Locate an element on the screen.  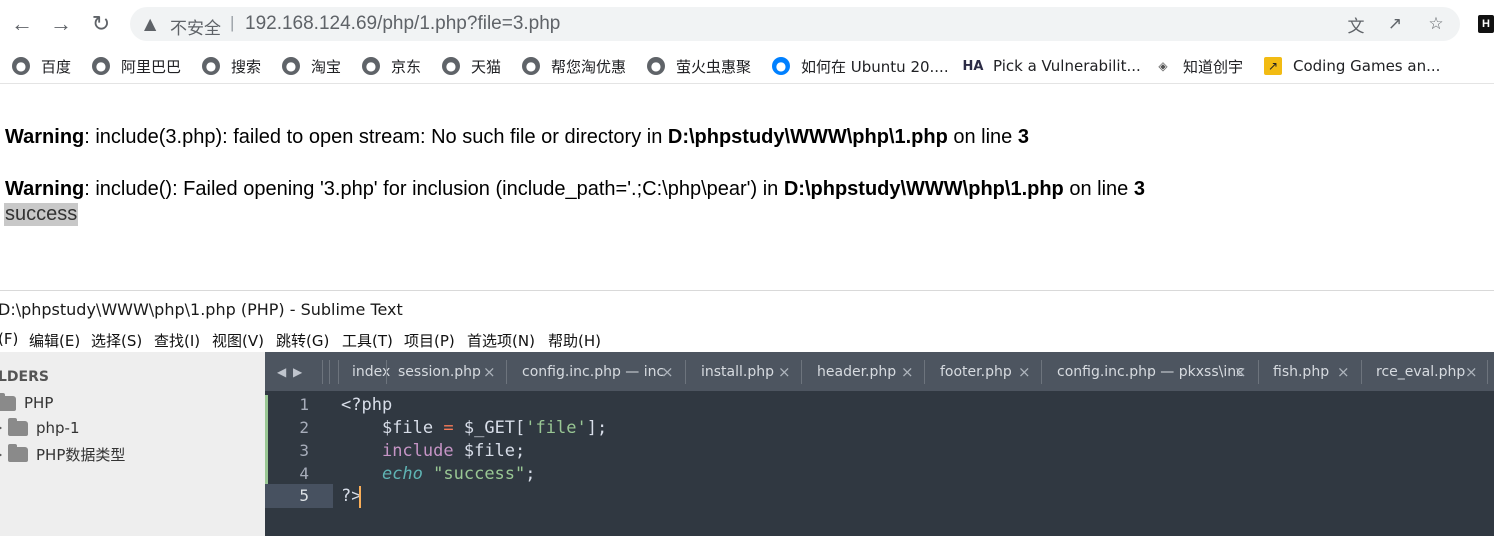
forward-arrow-icon: → is located at coordinates (61, 24).